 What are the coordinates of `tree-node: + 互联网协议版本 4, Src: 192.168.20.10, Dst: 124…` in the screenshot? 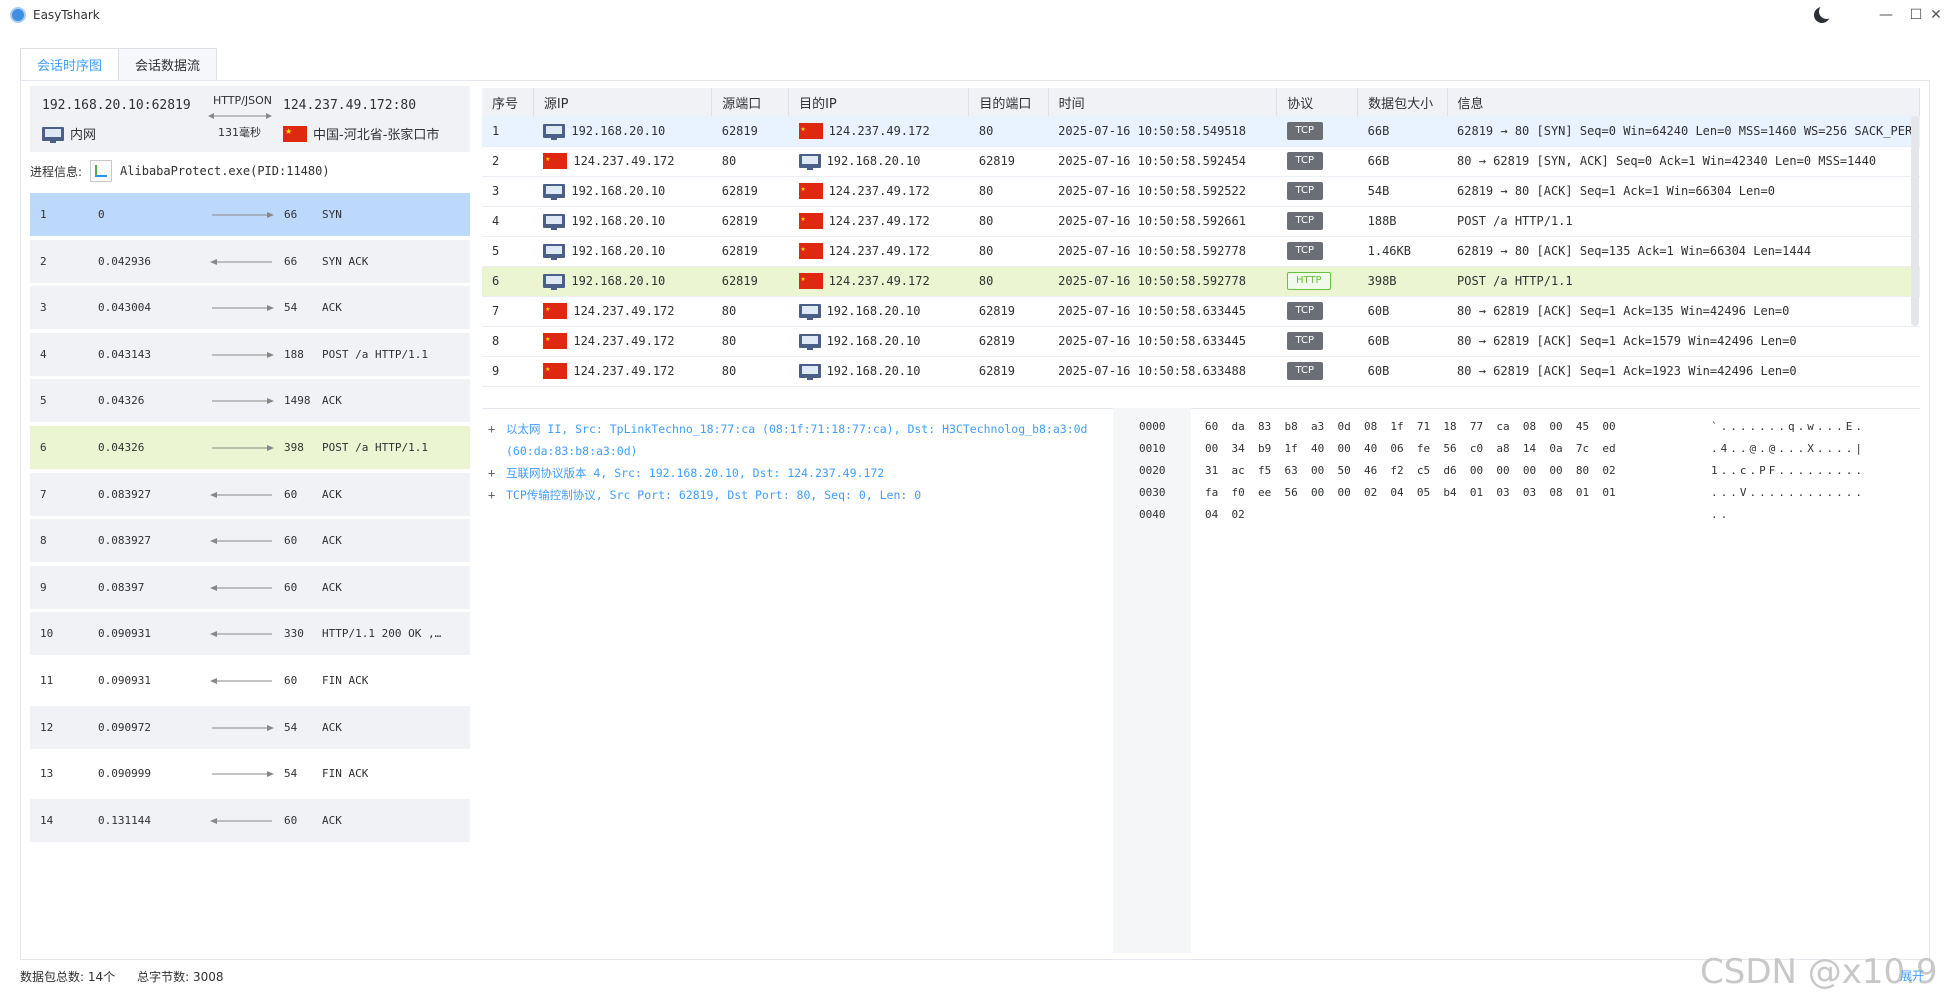 It's located at (798, 473).